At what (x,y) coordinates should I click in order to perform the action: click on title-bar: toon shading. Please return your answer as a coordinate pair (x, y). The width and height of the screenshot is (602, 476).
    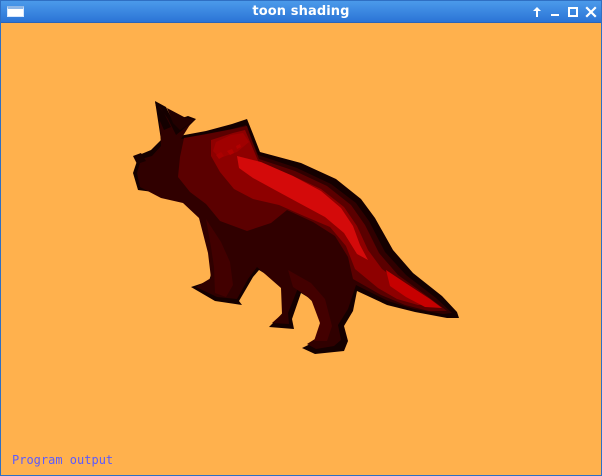
    Looking at the image, I should click on (301, 12).